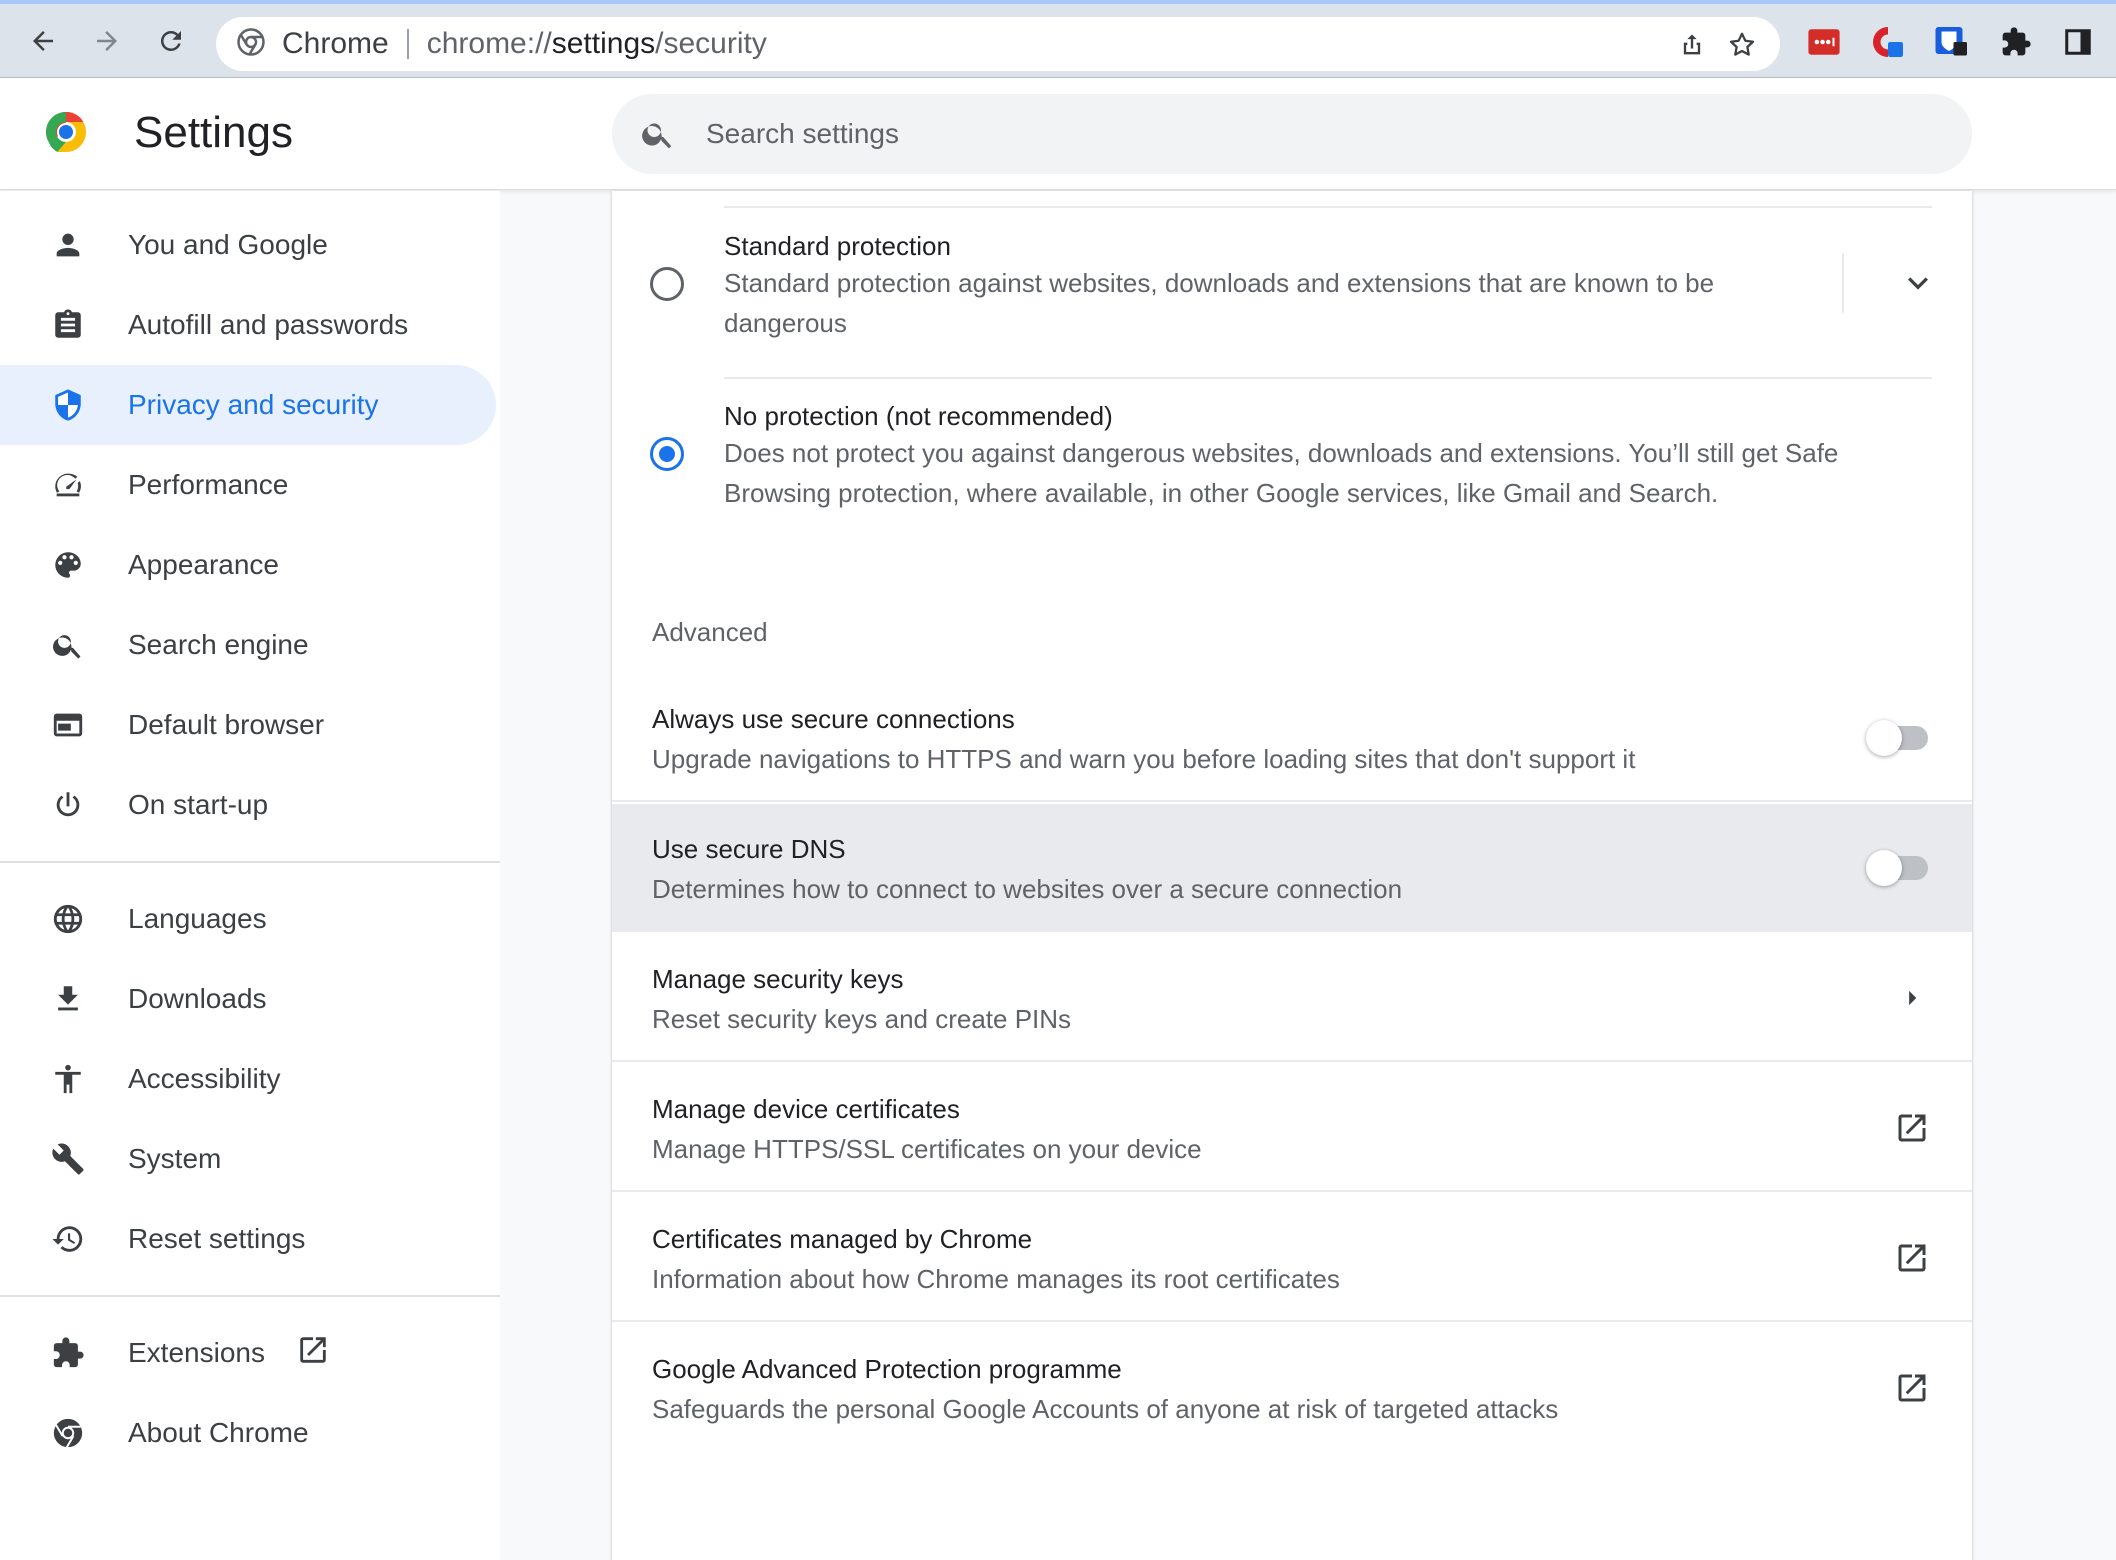 The height and width of the screenshot is (1560, 2116). Describe the element at coordinates (1843, 283) in the screenshot. I see `option-separator` at that location.